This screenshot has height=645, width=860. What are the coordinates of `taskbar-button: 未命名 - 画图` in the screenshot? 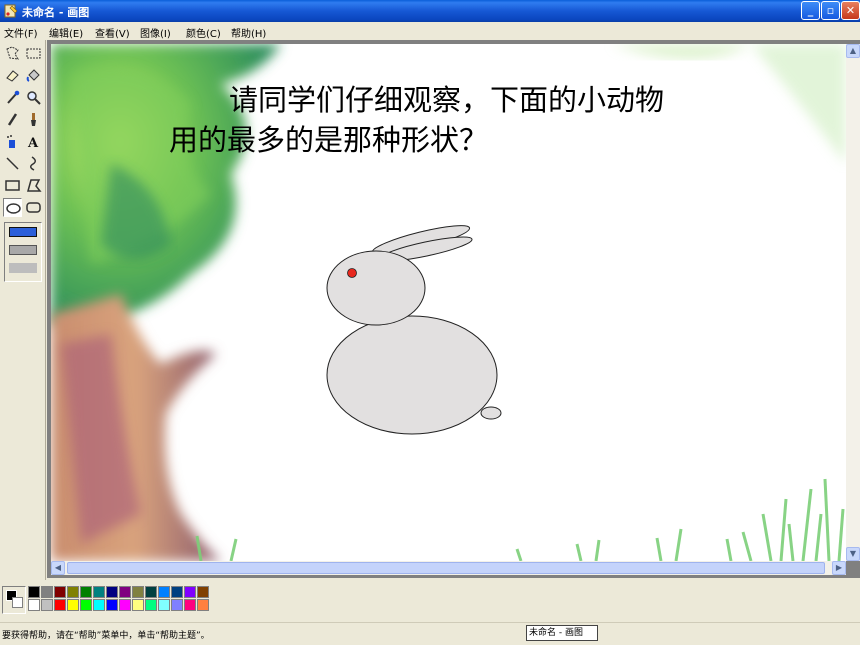 It's located at (562, 633).